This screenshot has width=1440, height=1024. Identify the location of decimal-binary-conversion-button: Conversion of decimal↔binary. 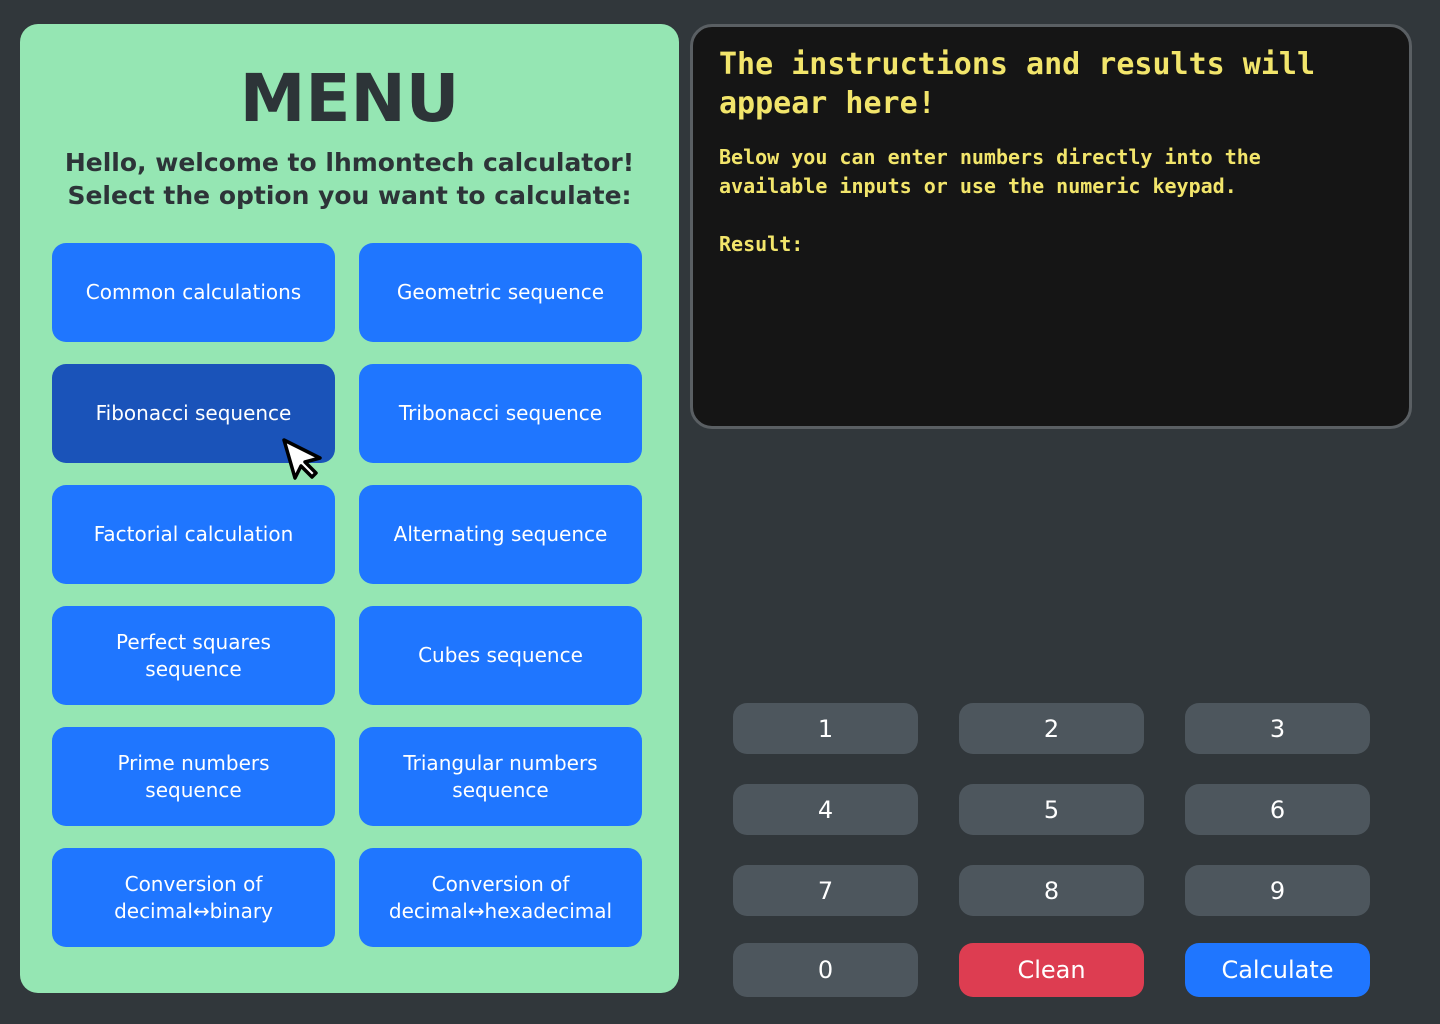
(193, 897).